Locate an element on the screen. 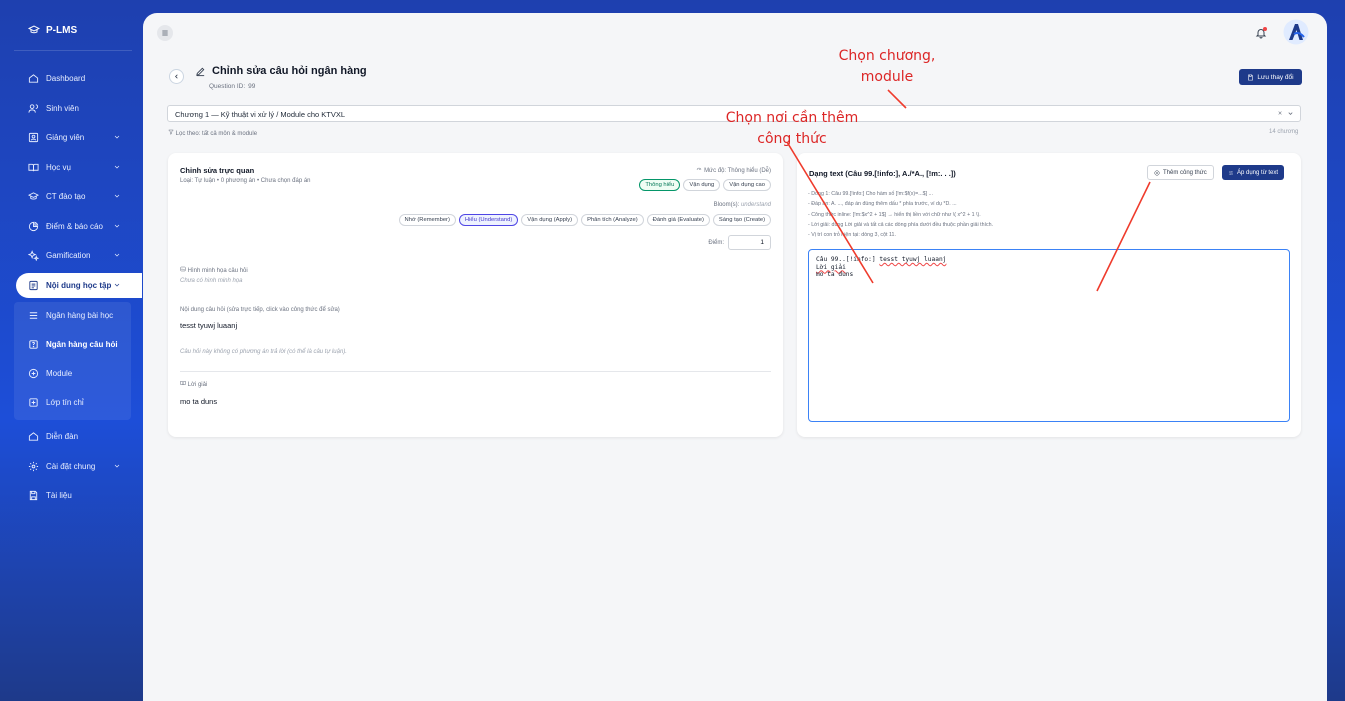 Image resolution: width=1345 pixels, height=701 pixels. difficulty-option-understand: Thông hiểu is located at coordinates (660, 185).